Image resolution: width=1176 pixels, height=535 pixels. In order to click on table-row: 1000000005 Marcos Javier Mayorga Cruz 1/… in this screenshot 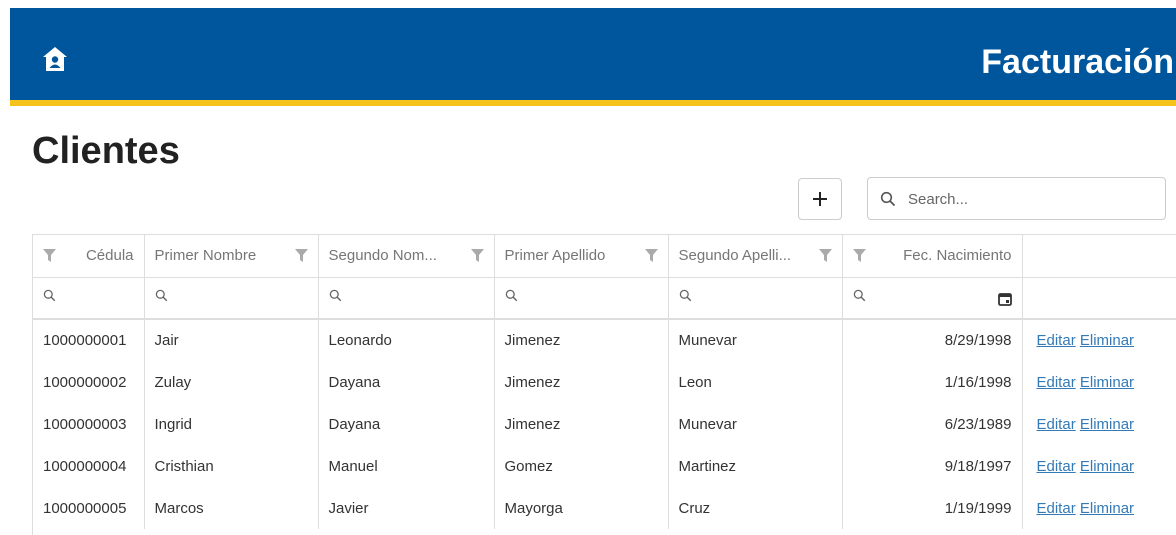, I will do `click(604, 508)`.